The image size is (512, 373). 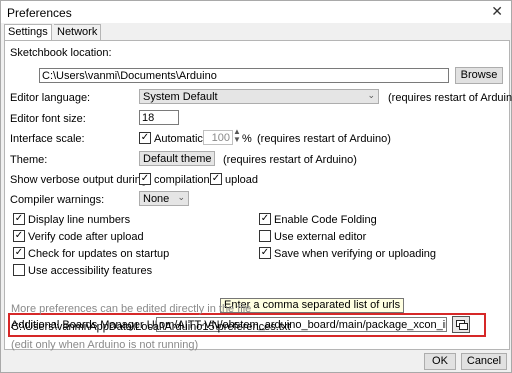 What do you see at coordinates (256, 32) in the screenshot?
I see `tab-bar: Settings Network` at bounding box center [256, 32].